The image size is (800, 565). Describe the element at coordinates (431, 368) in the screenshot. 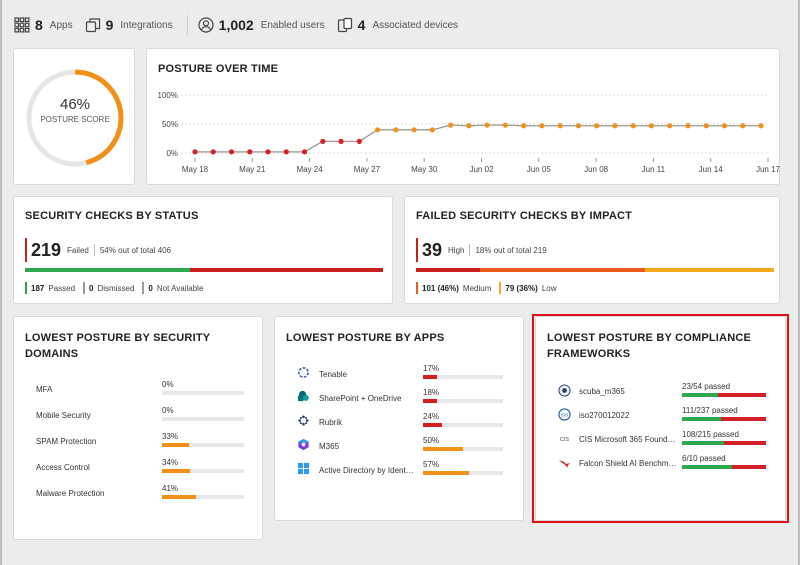

I see `app-percent: 17%` at that location.